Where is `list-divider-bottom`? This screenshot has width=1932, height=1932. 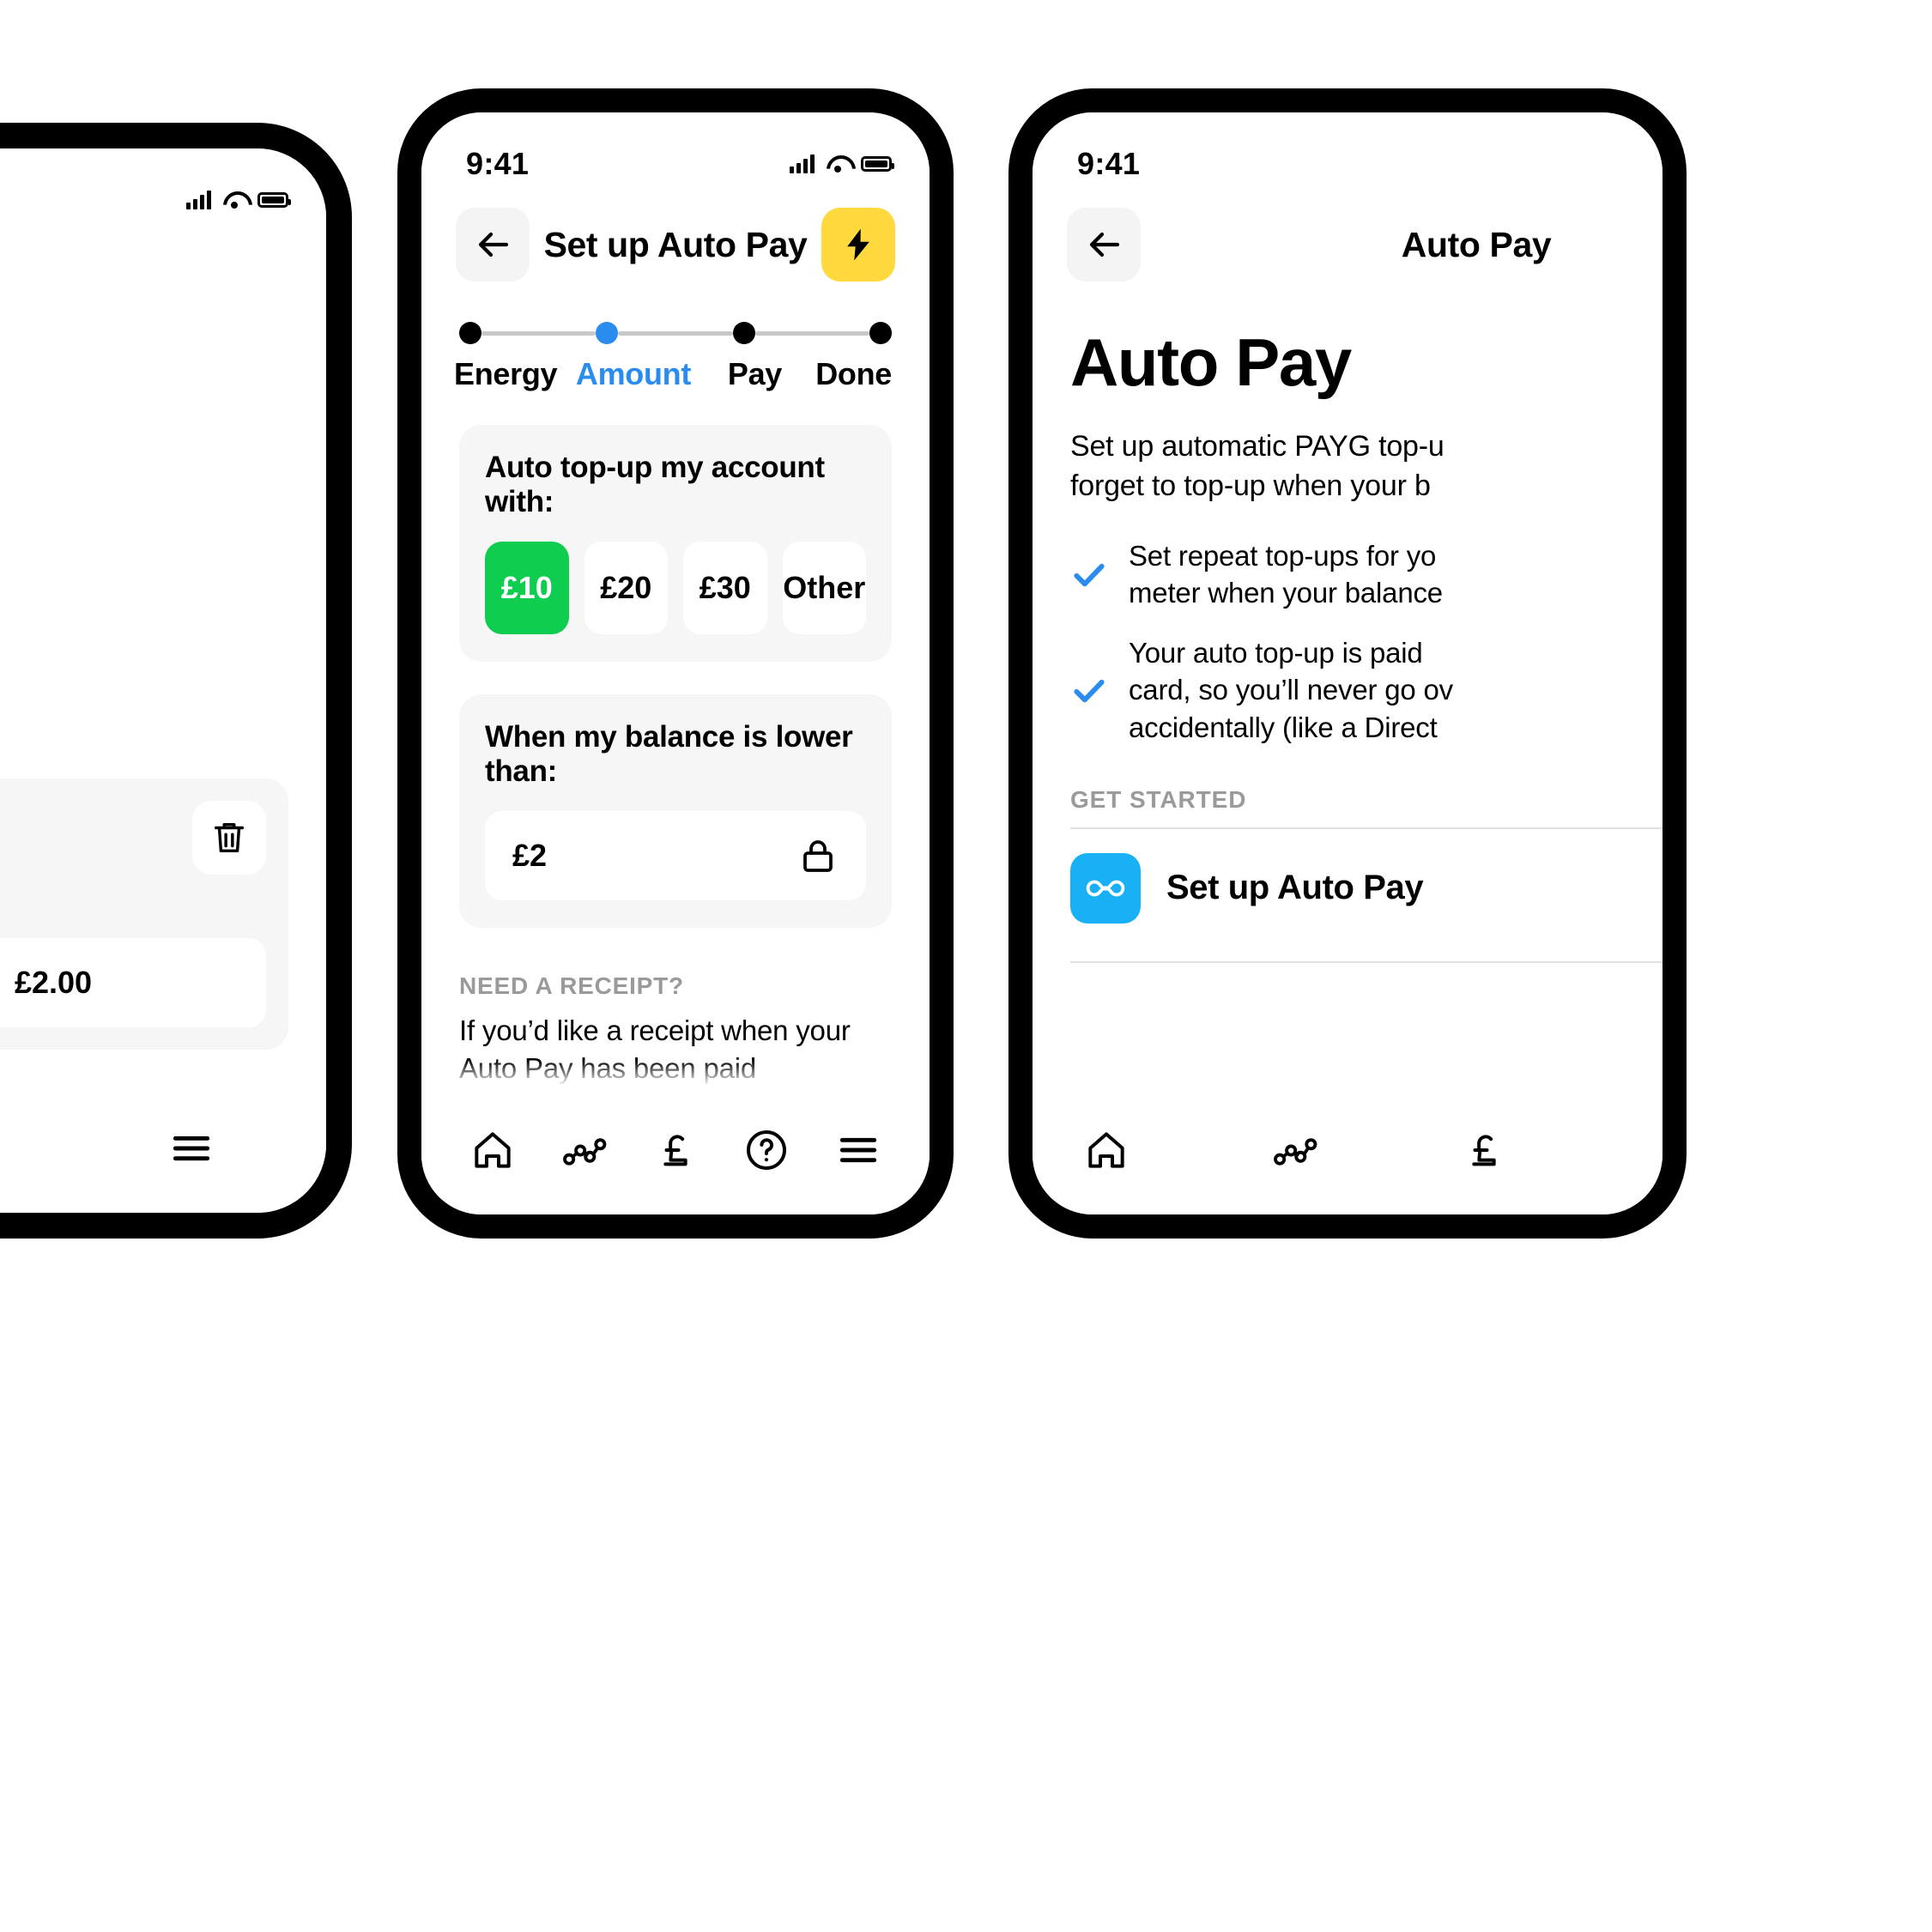 list-divider-bottom is located at coordinates (1366, 962).